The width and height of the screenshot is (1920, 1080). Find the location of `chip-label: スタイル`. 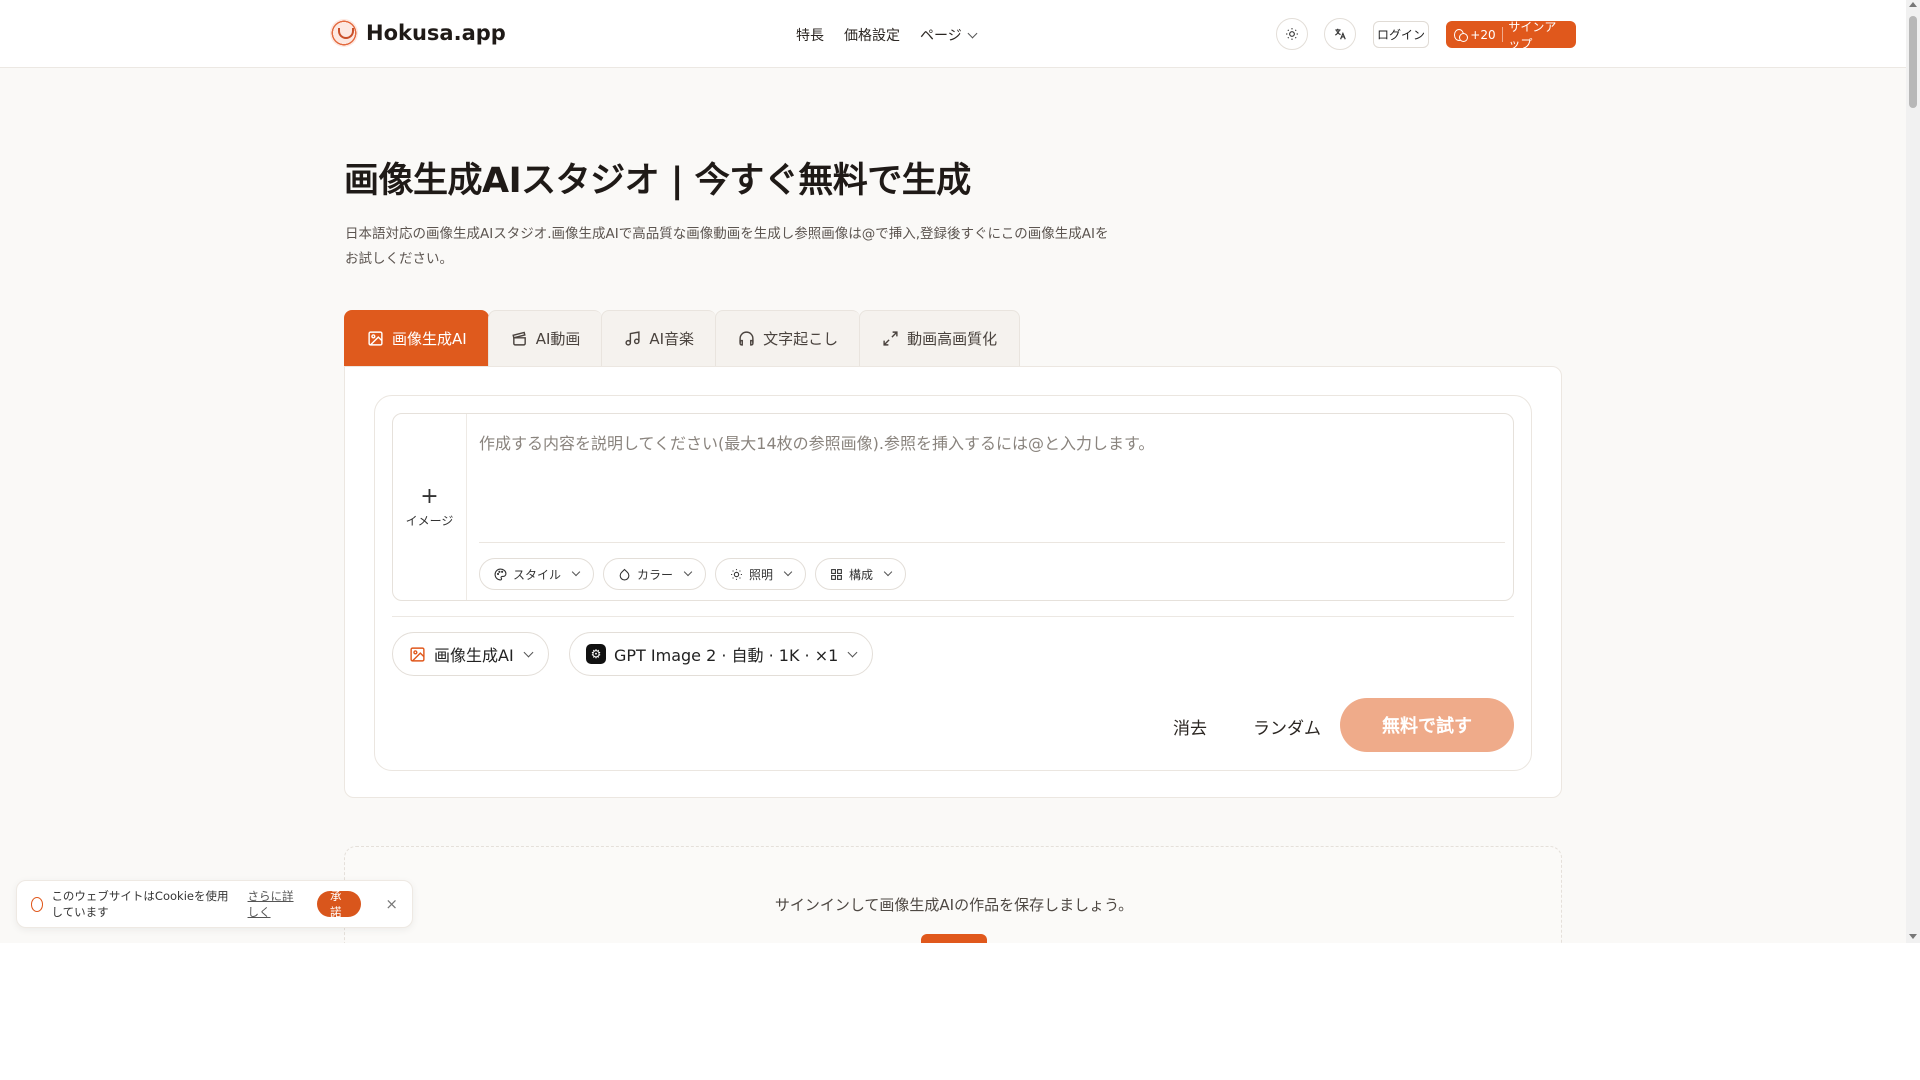

chip-label: スタイル is located at coordinates (537, 574).